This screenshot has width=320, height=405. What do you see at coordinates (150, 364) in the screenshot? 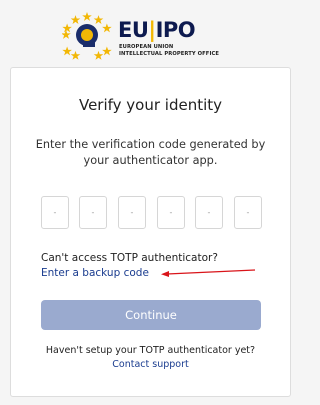
I see `contact-support-link: Contact support` at bounding box center [150, 364].